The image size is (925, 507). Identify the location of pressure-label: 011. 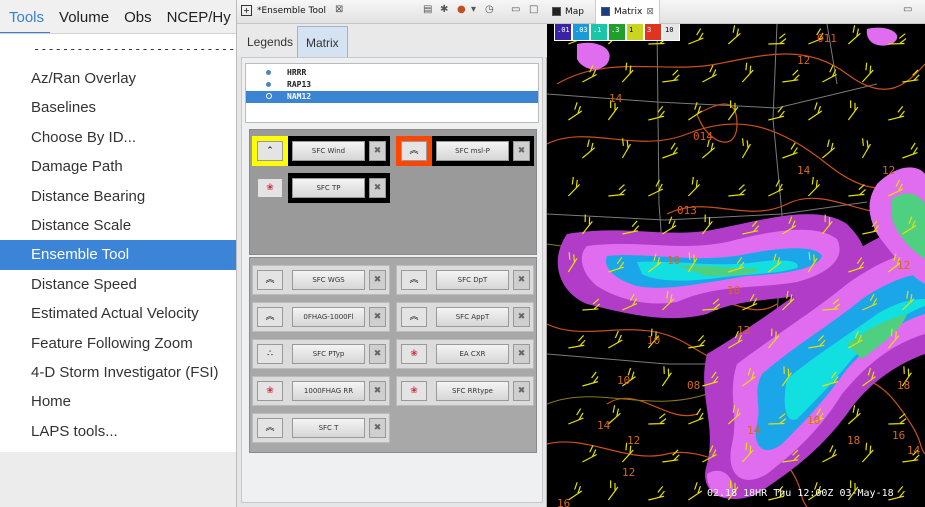
(827, 38).